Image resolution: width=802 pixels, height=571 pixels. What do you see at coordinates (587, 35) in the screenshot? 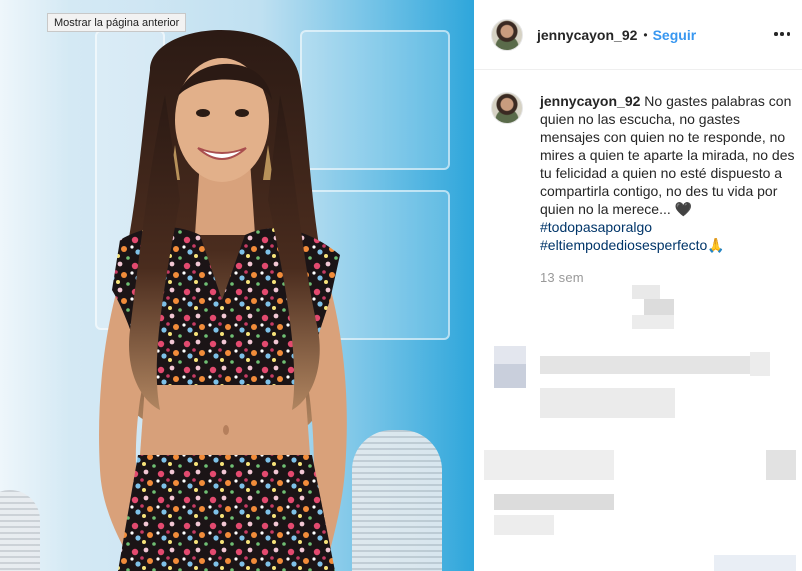
I see `header-username: jennycayon_92` at bounding box center [587, 35].